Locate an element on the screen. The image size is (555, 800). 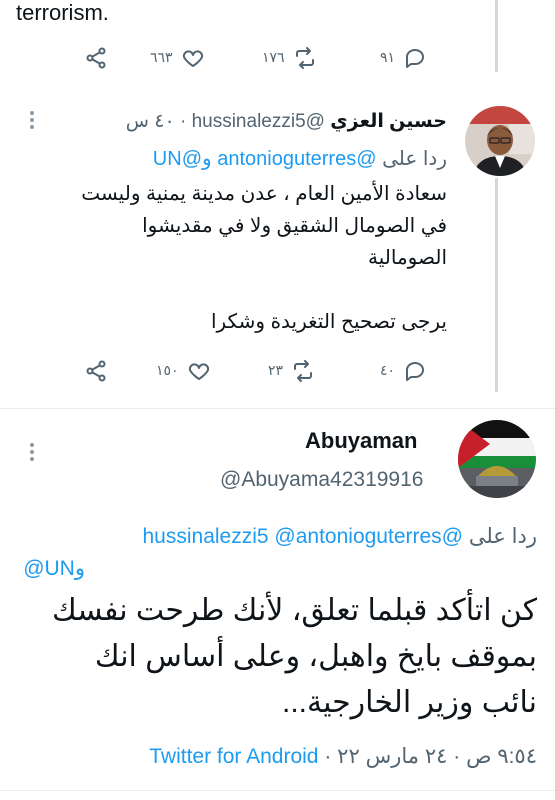
tweet-time: ٩:٥٤ ص is located at coordinates (501, 756).